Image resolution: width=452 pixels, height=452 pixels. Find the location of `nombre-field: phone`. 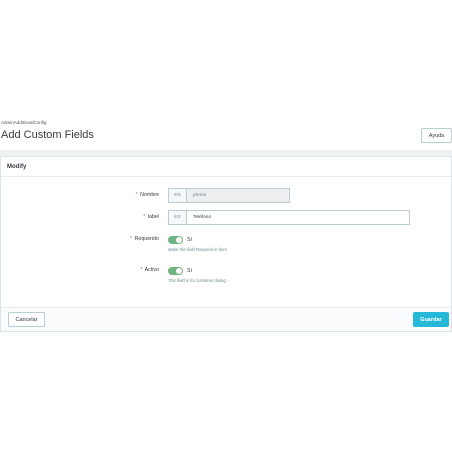

nombre-field: phone is located at coordinates (238, 195).